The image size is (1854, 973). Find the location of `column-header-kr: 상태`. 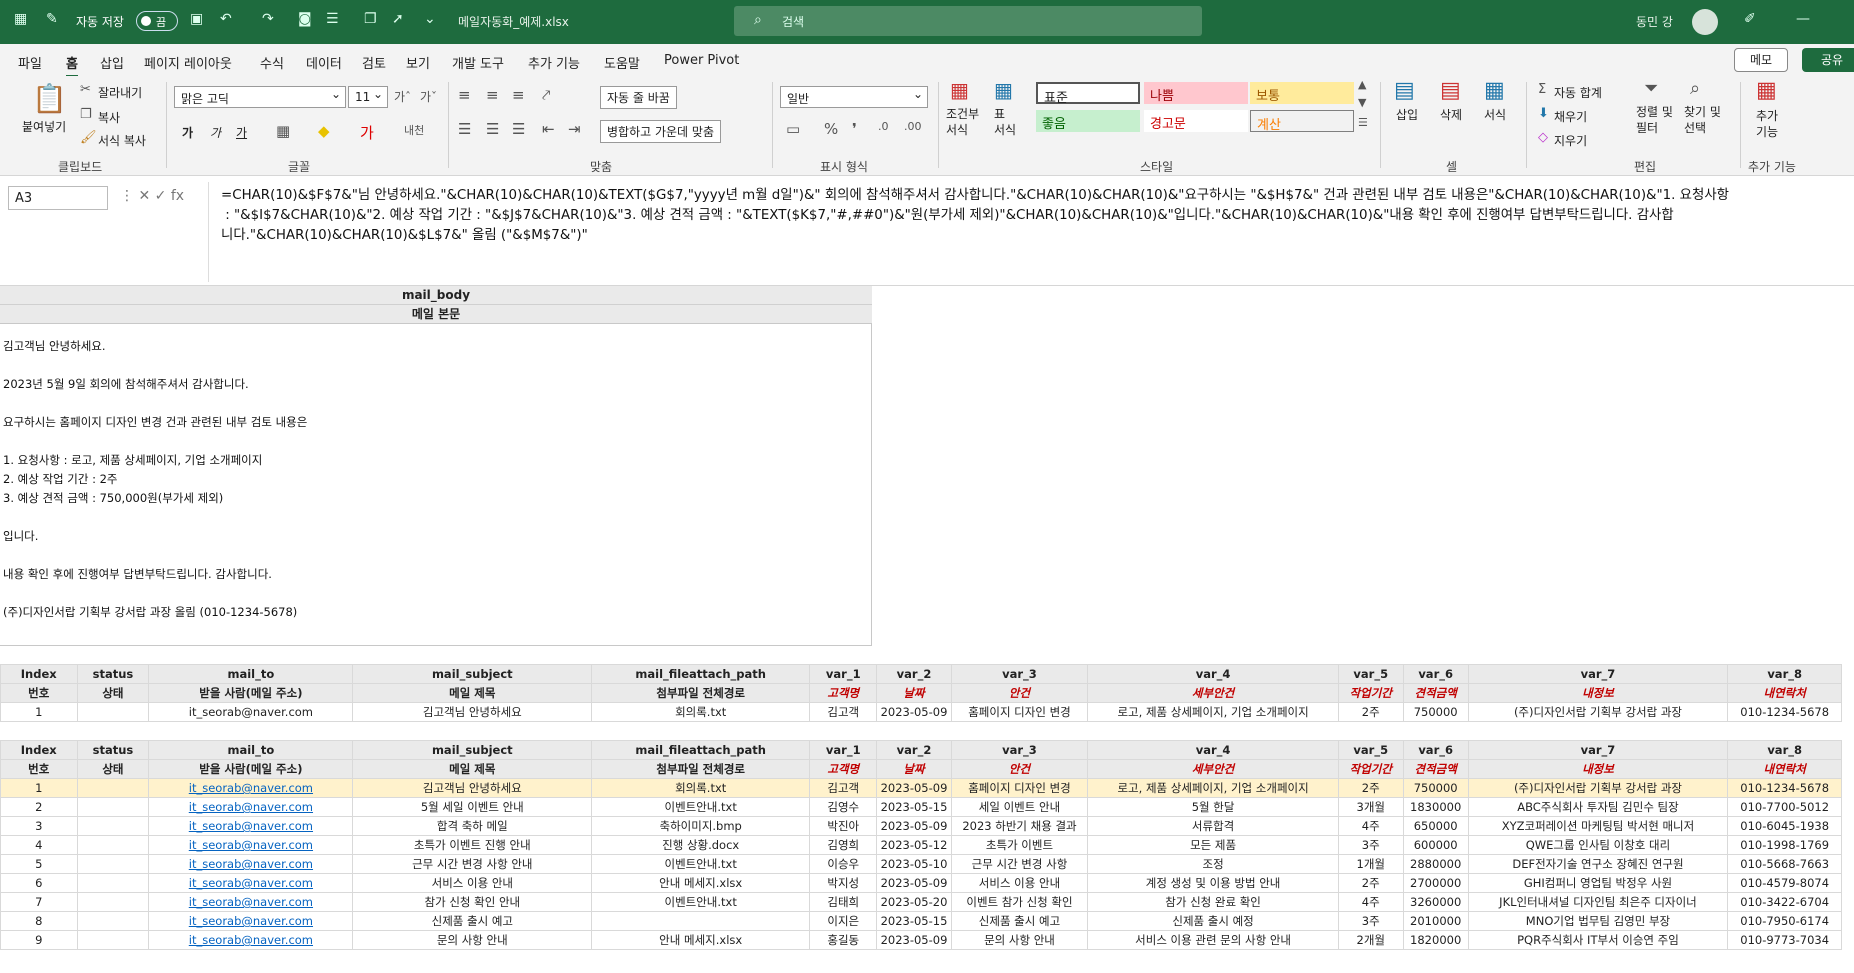

column-header-kr: 상태 is located at coordinates (113, 769).